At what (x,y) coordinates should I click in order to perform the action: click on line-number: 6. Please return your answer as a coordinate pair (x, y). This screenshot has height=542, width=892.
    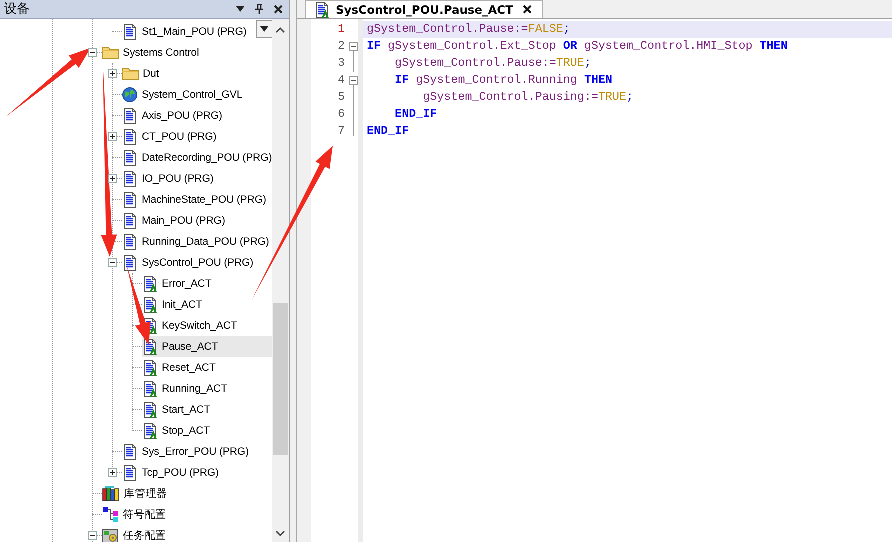
    Looking at the image, I should click on (341, 114).